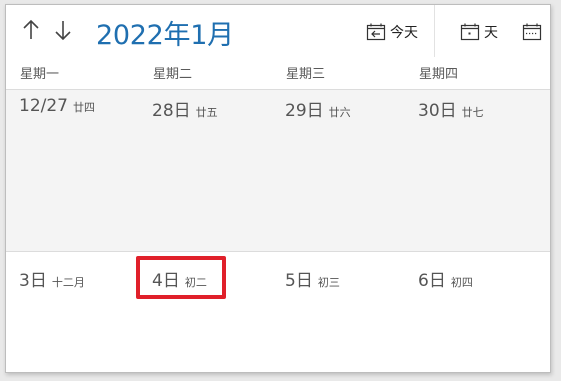  I want to click on day-view-label: 天, so click(491, 33).